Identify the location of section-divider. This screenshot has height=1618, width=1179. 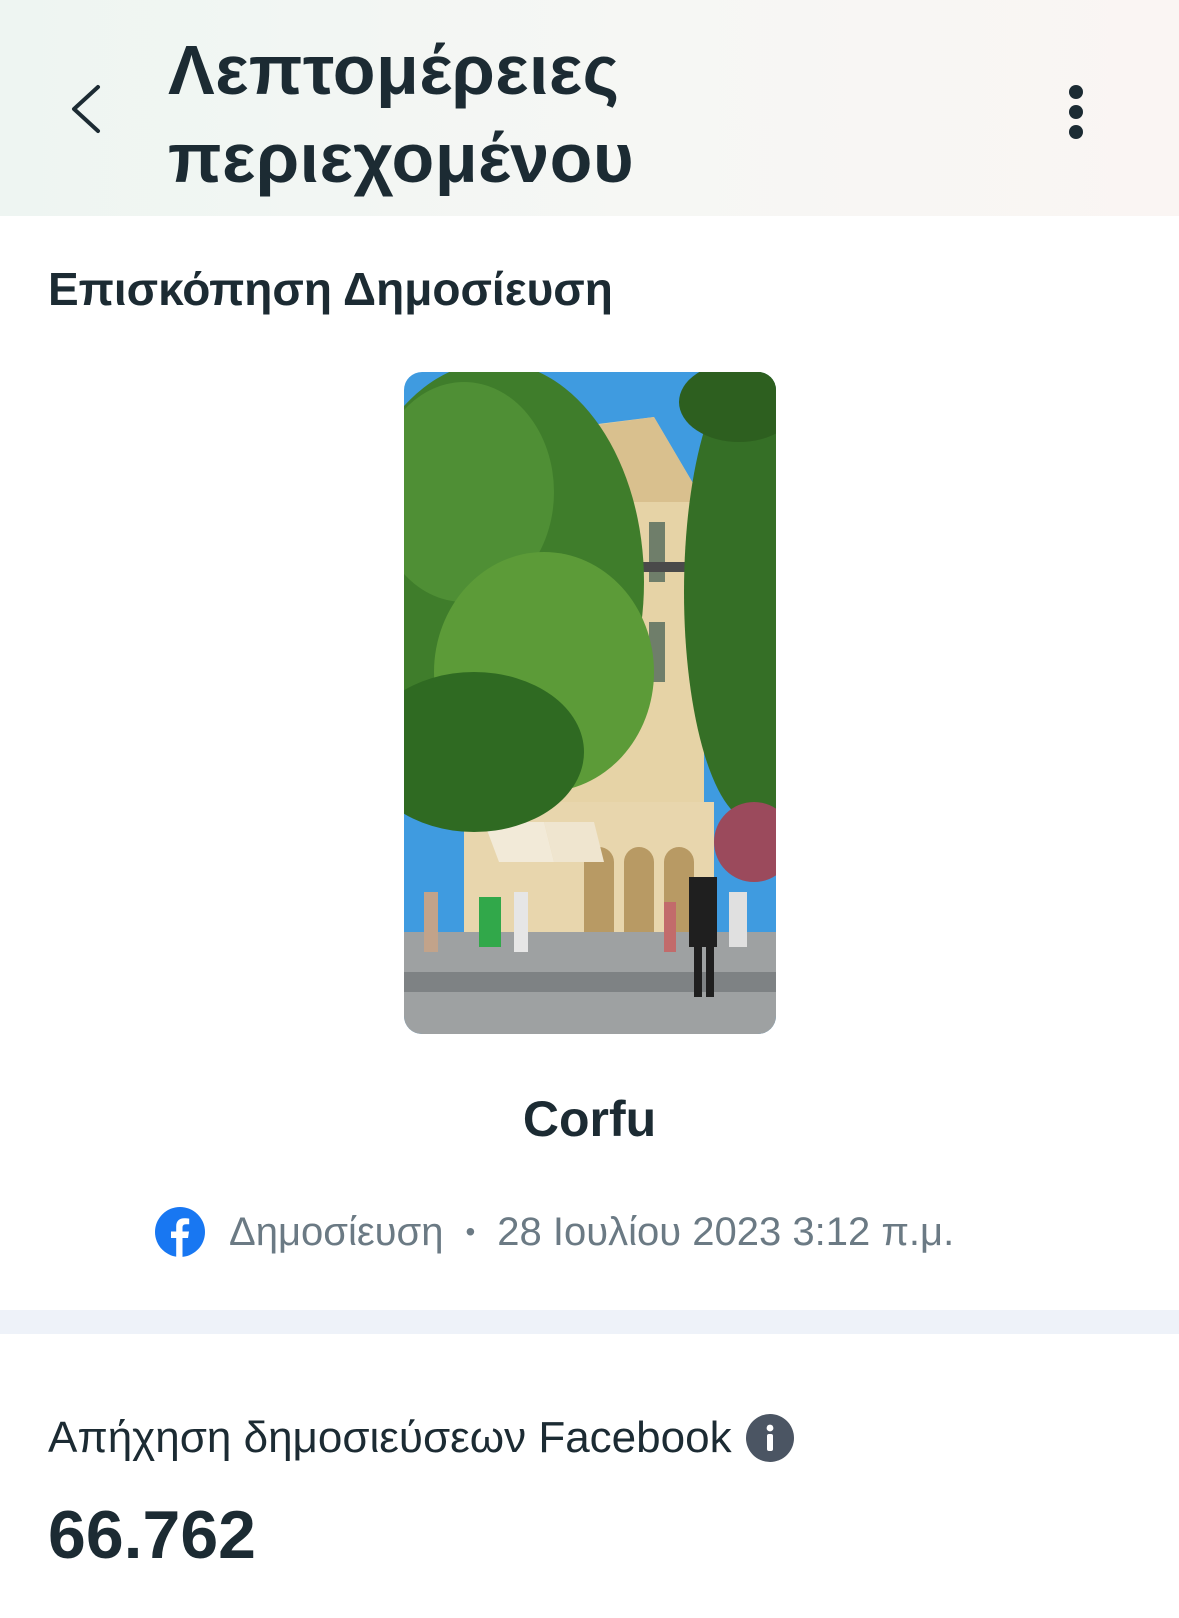
(589, 1322).